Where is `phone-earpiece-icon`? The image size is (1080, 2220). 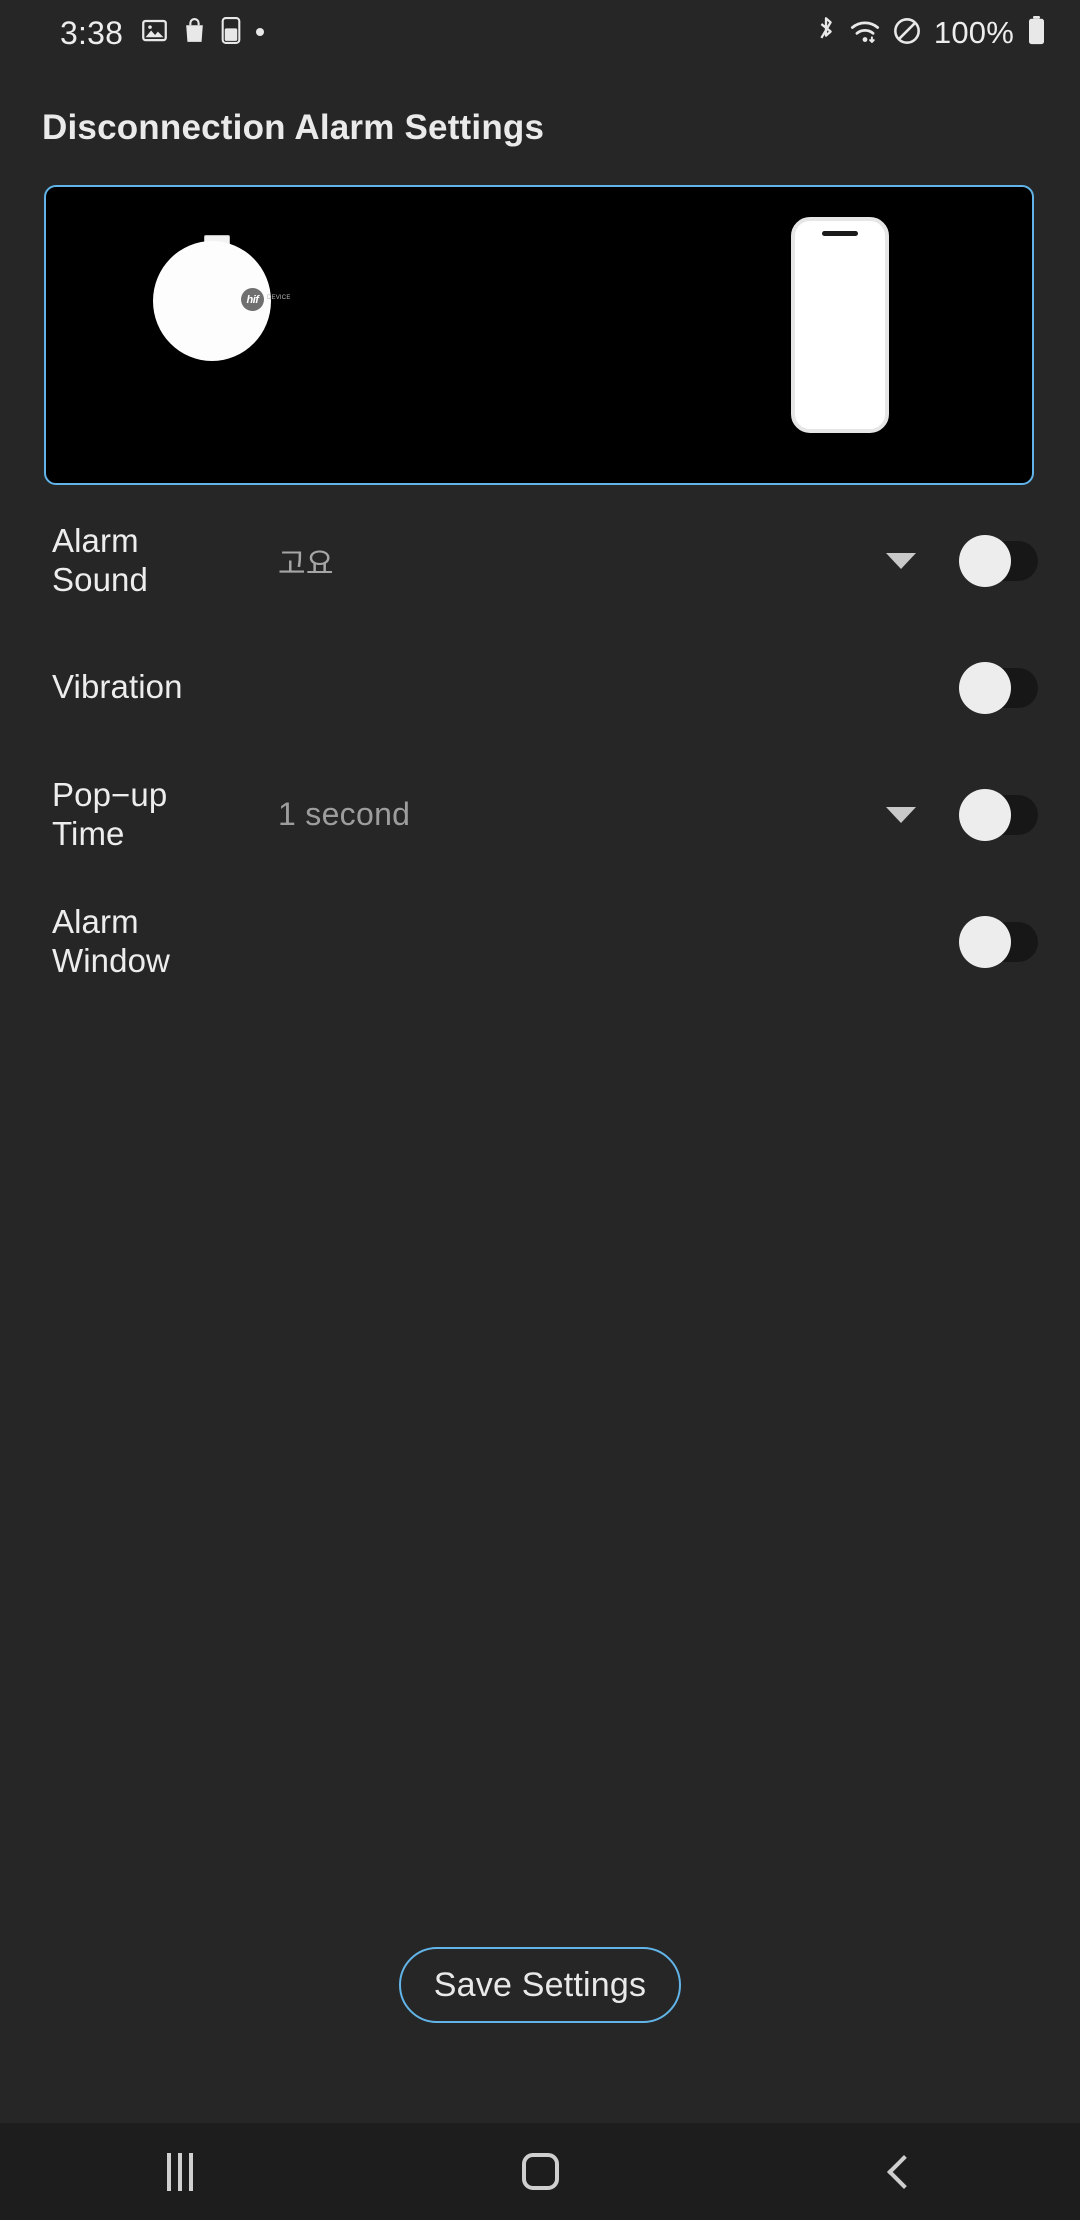 phone-earpiece-icon is located at coordinates (840, 233).